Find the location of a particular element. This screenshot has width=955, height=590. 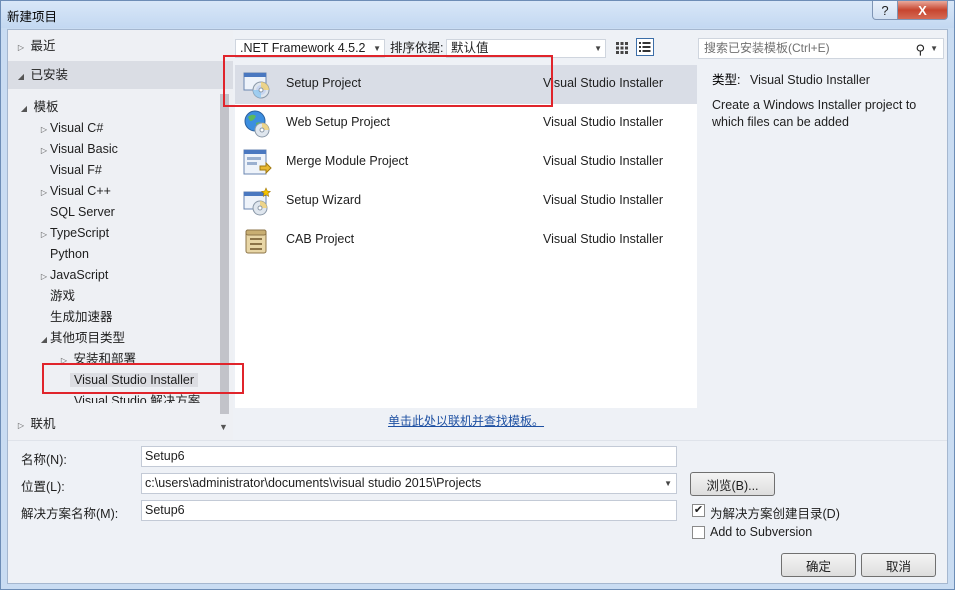

name-value: Setup6 is located at coordinates (165, 456).